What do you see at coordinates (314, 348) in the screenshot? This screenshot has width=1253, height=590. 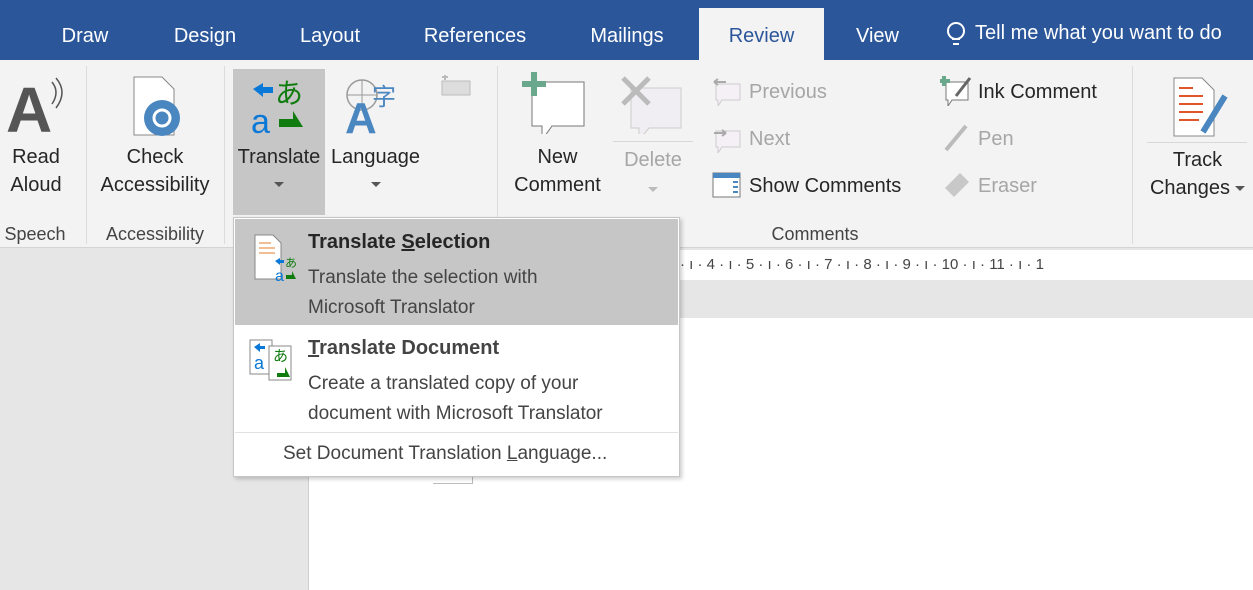 I see `access-key: T` at bounding box center [314, 348].